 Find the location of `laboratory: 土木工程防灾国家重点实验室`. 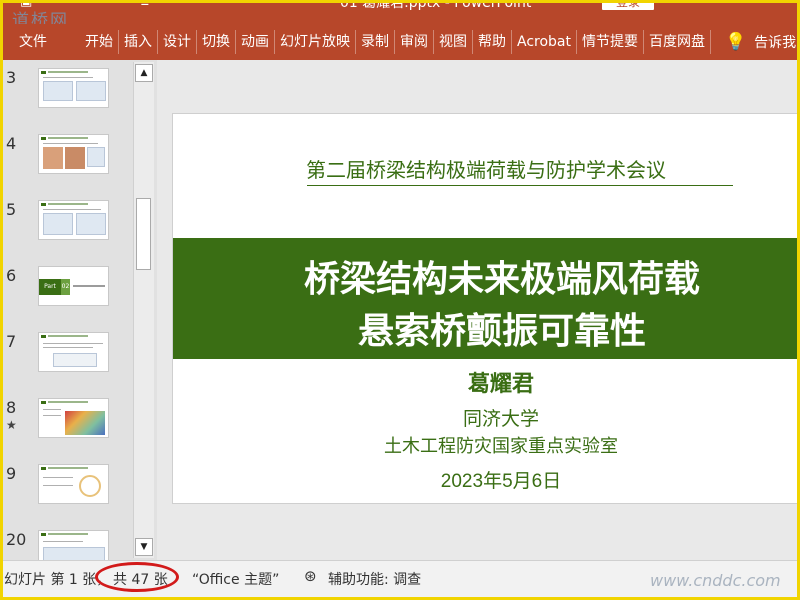

laboratory: 土木工程防灾国家重点实验室 is located at coordinates (501, 446).